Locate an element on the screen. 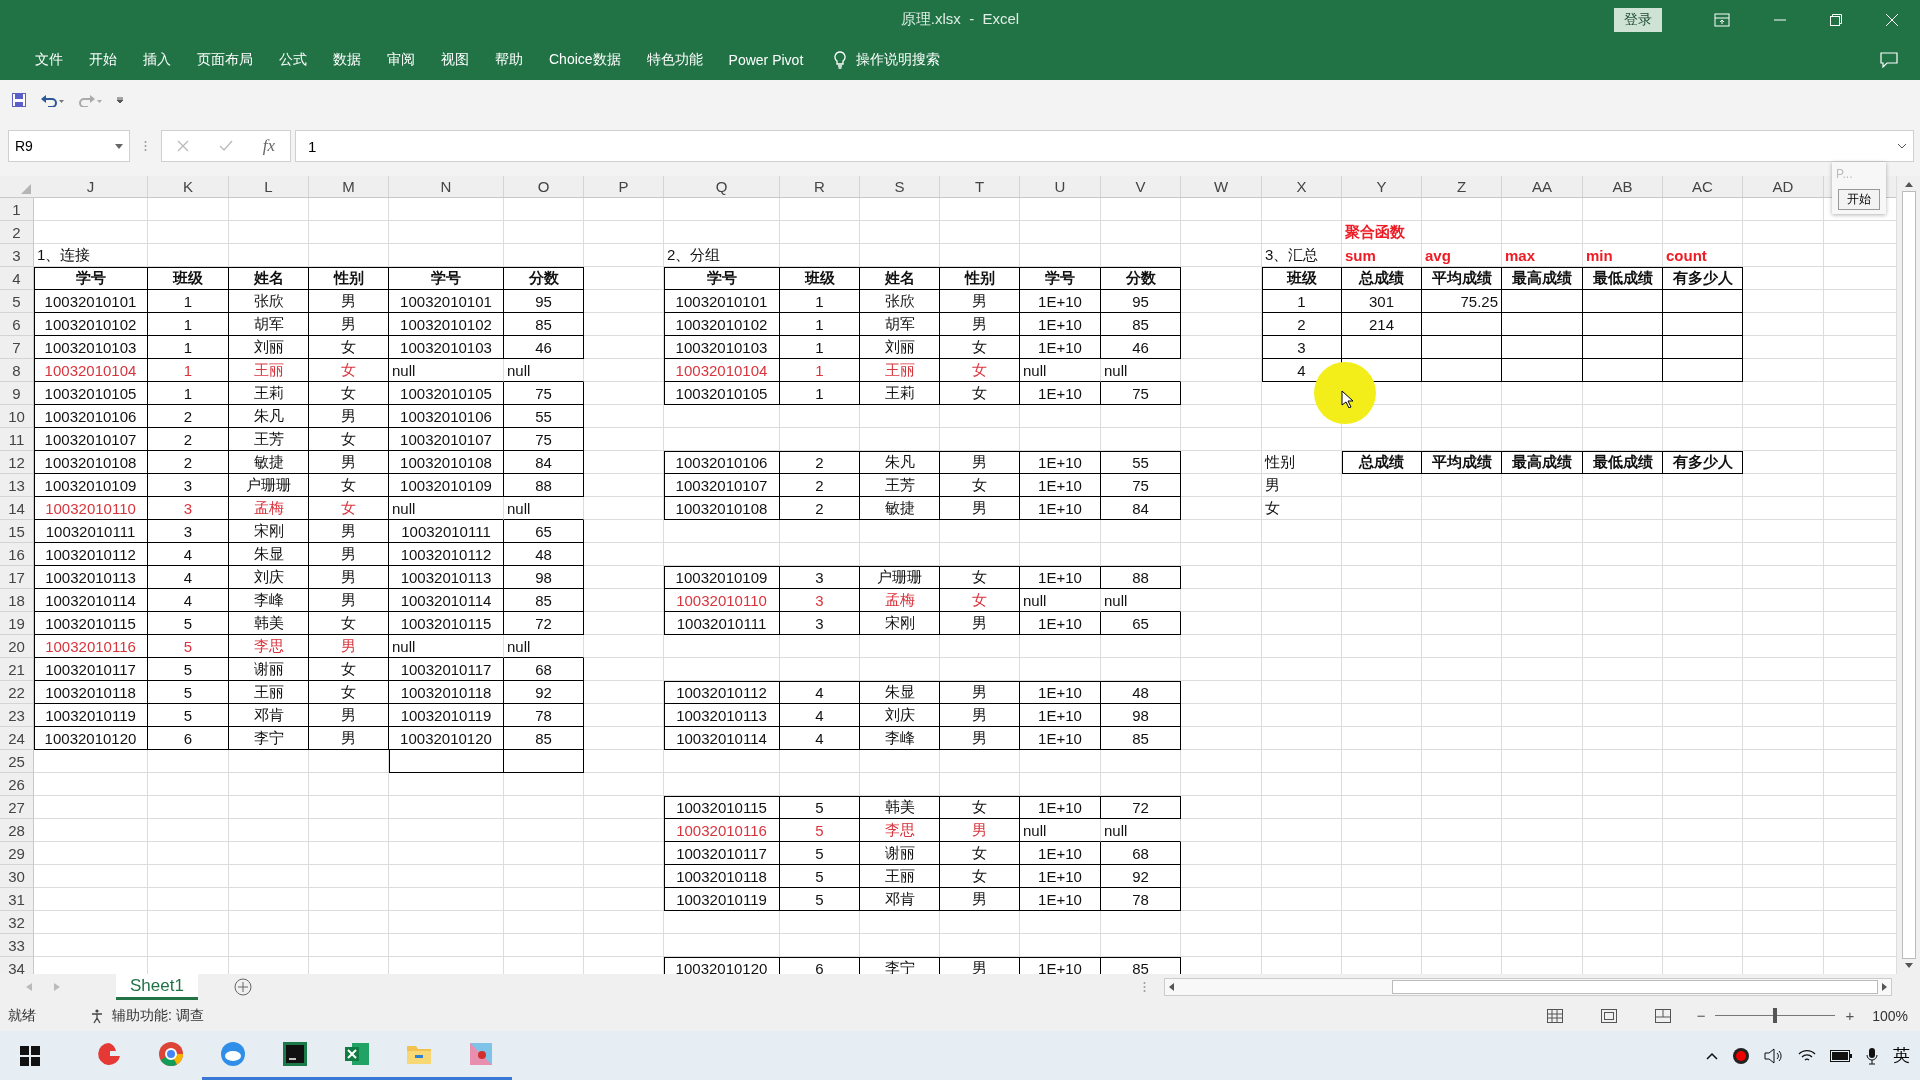 This screenshot has width=1920, height=1080. ribbon-tab: Power Pivot is located at coordinates (766, 59).